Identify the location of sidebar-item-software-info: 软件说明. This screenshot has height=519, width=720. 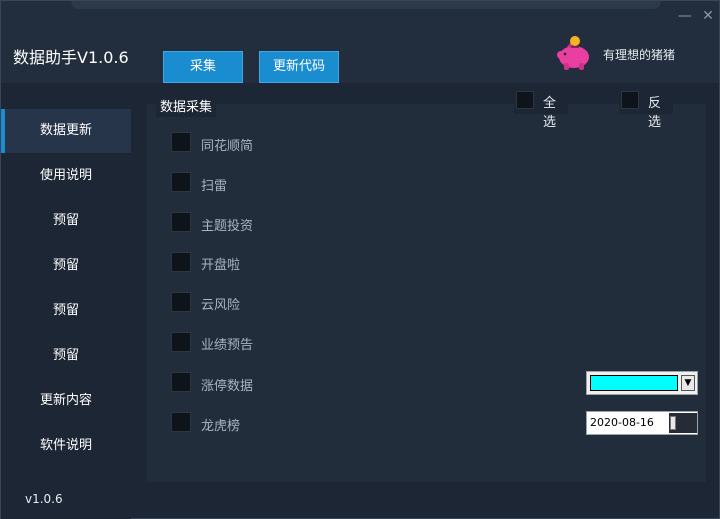
(66, 446).